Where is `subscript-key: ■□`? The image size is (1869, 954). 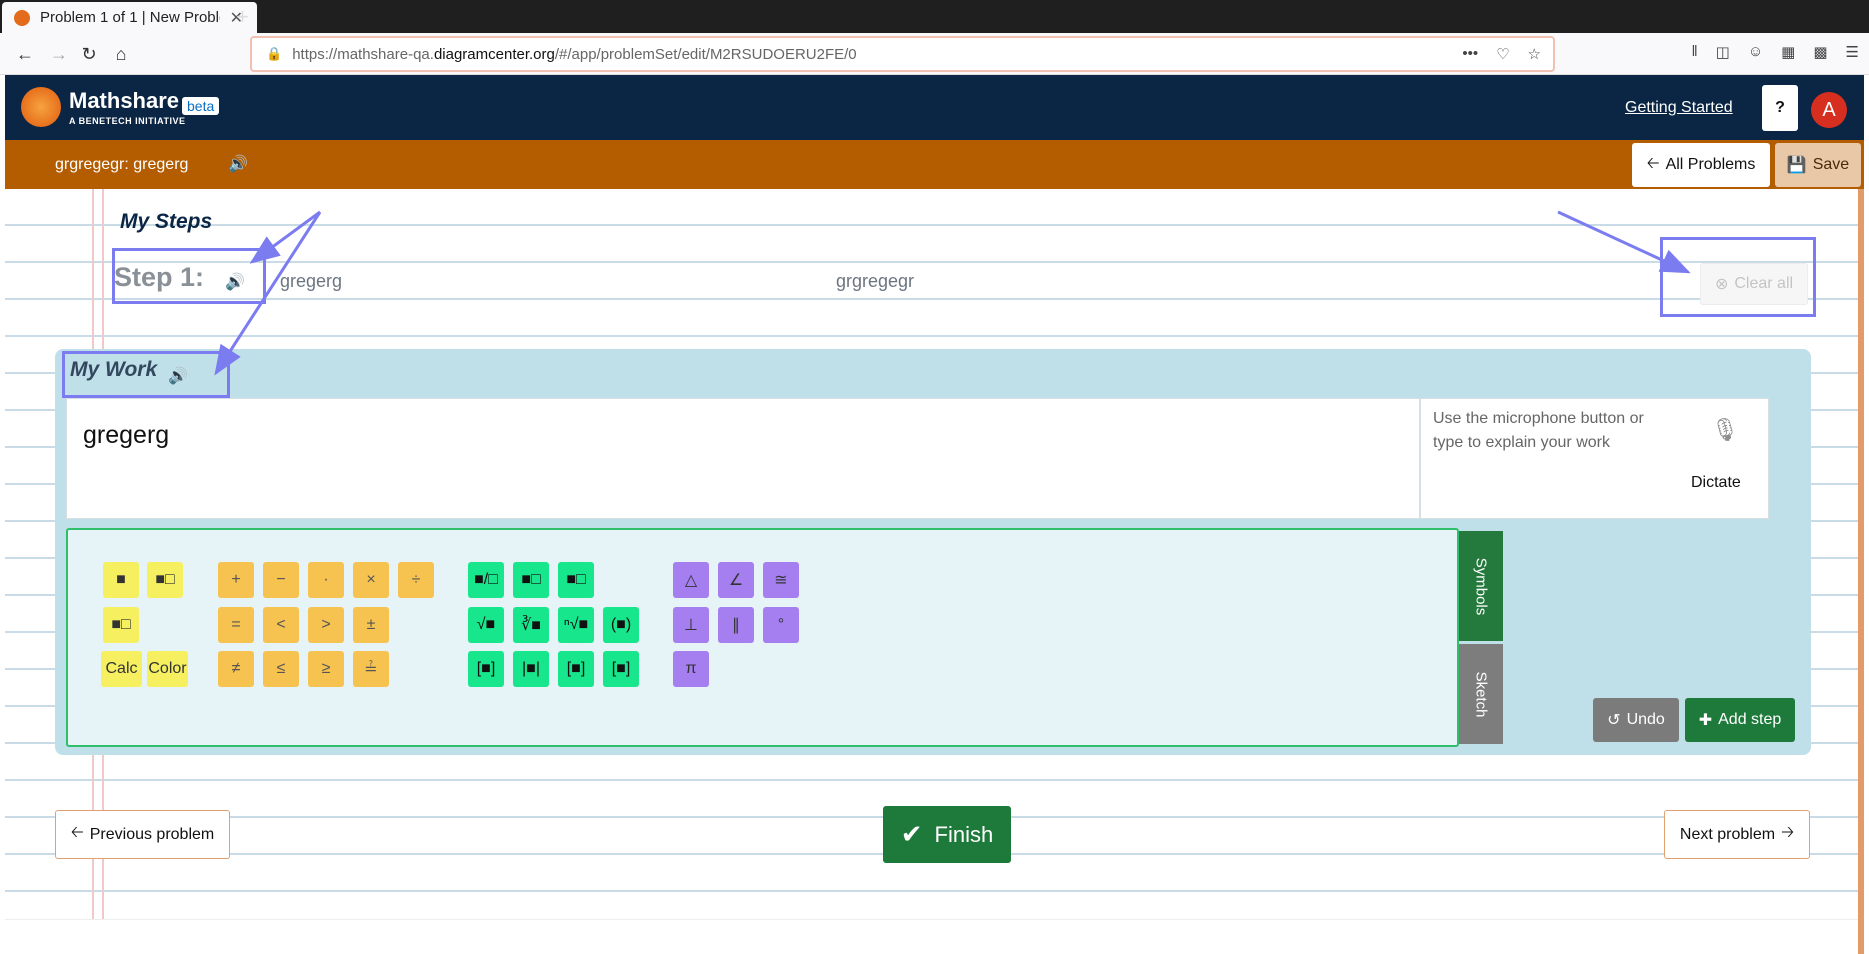 subscript-key: ■□ is located at coordinates (576, 580).